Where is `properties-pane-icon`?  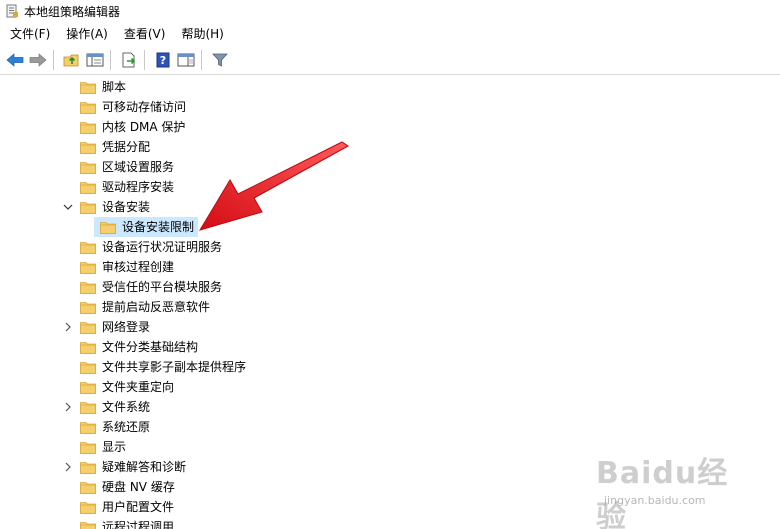 properties-pane-icon is located at coordinates (186, 60).